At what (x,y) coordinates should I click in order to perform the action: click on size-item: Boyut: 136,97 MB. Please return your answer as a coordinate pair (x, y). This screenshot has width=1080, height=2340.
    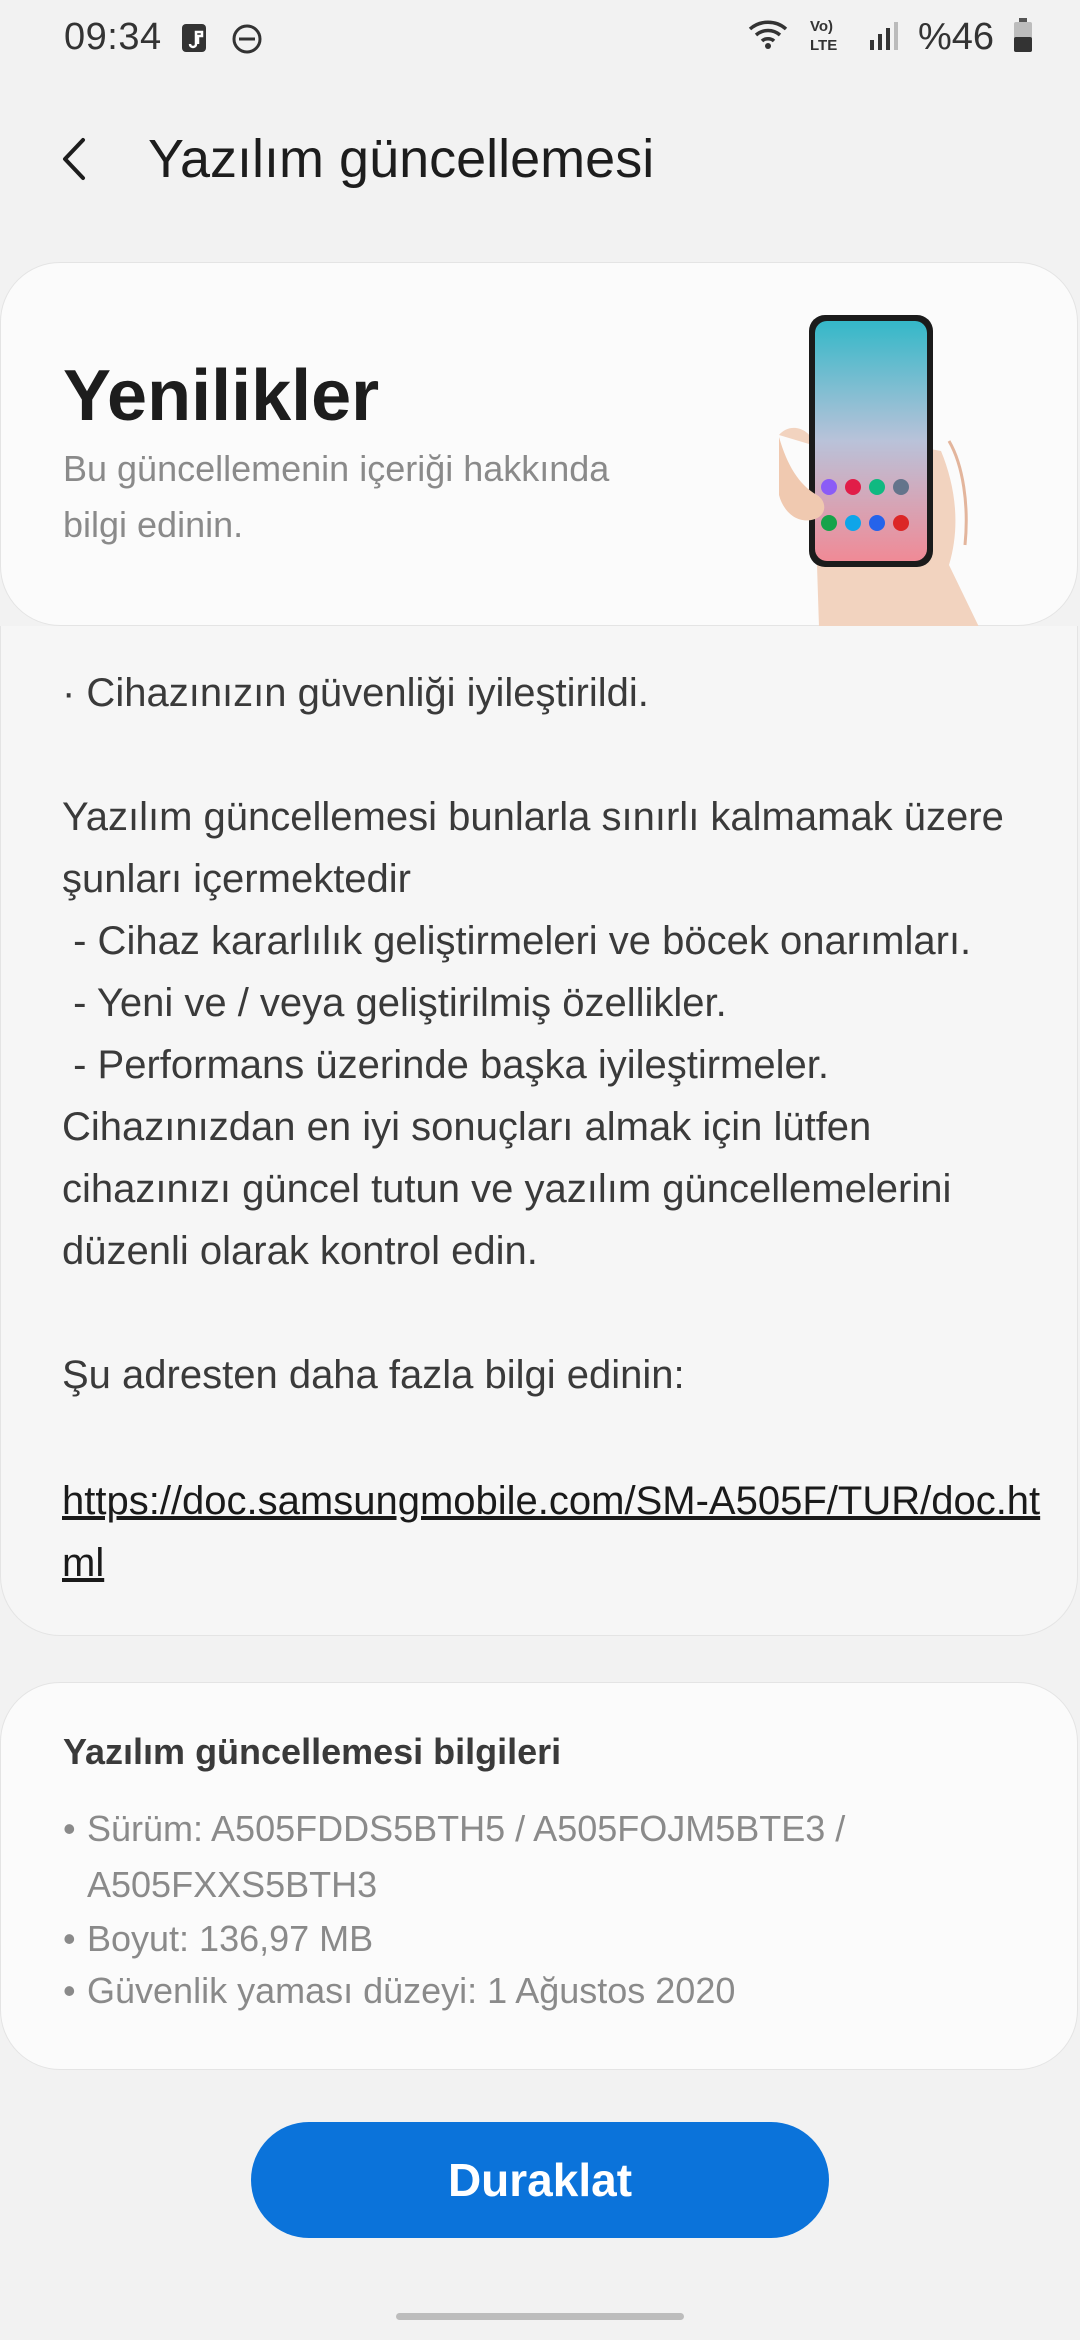
    Looking at the image, I should click on (533, 1939).